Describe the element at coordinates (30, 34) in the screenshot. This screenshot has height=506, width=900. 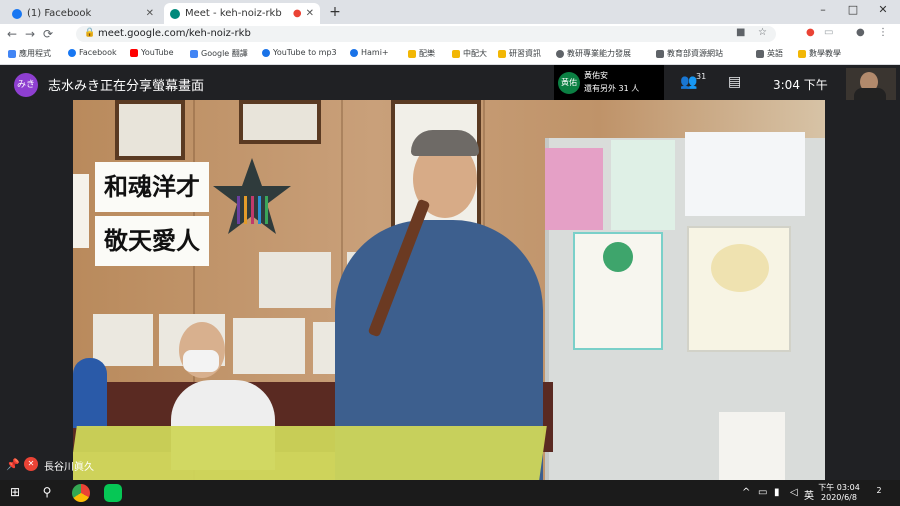
I see `forward-arrow-icon: →` at that location.